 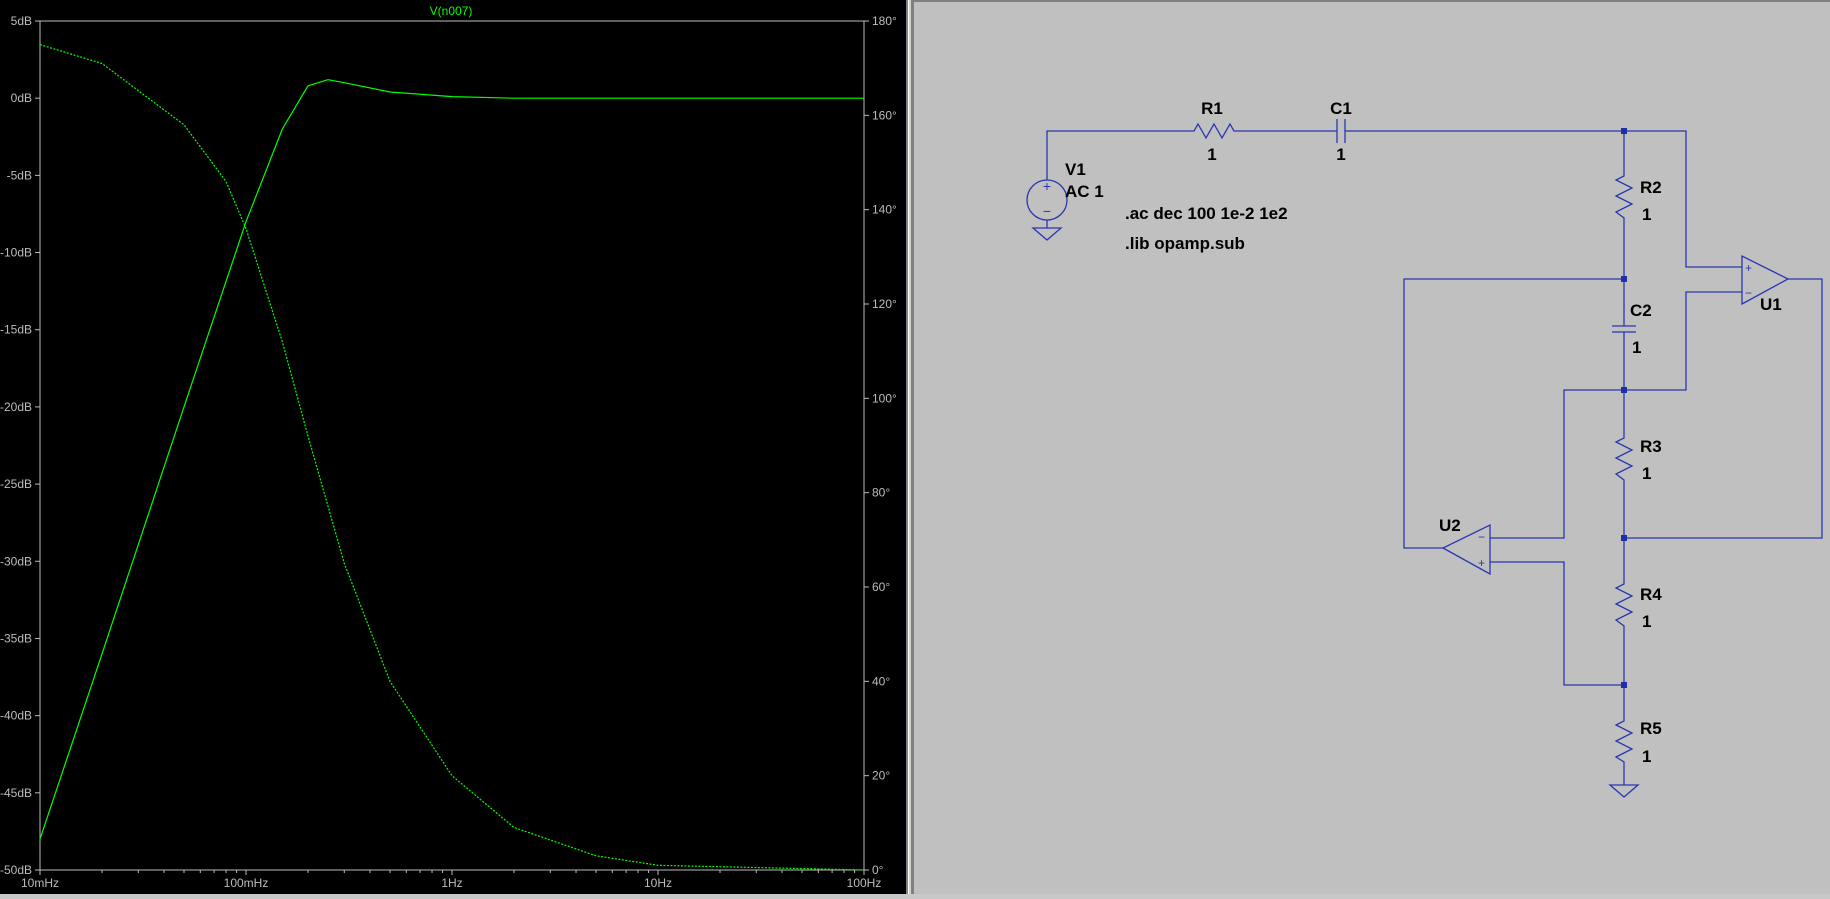 I want to click on r3-name: R3, so click(x=1651, y=446).